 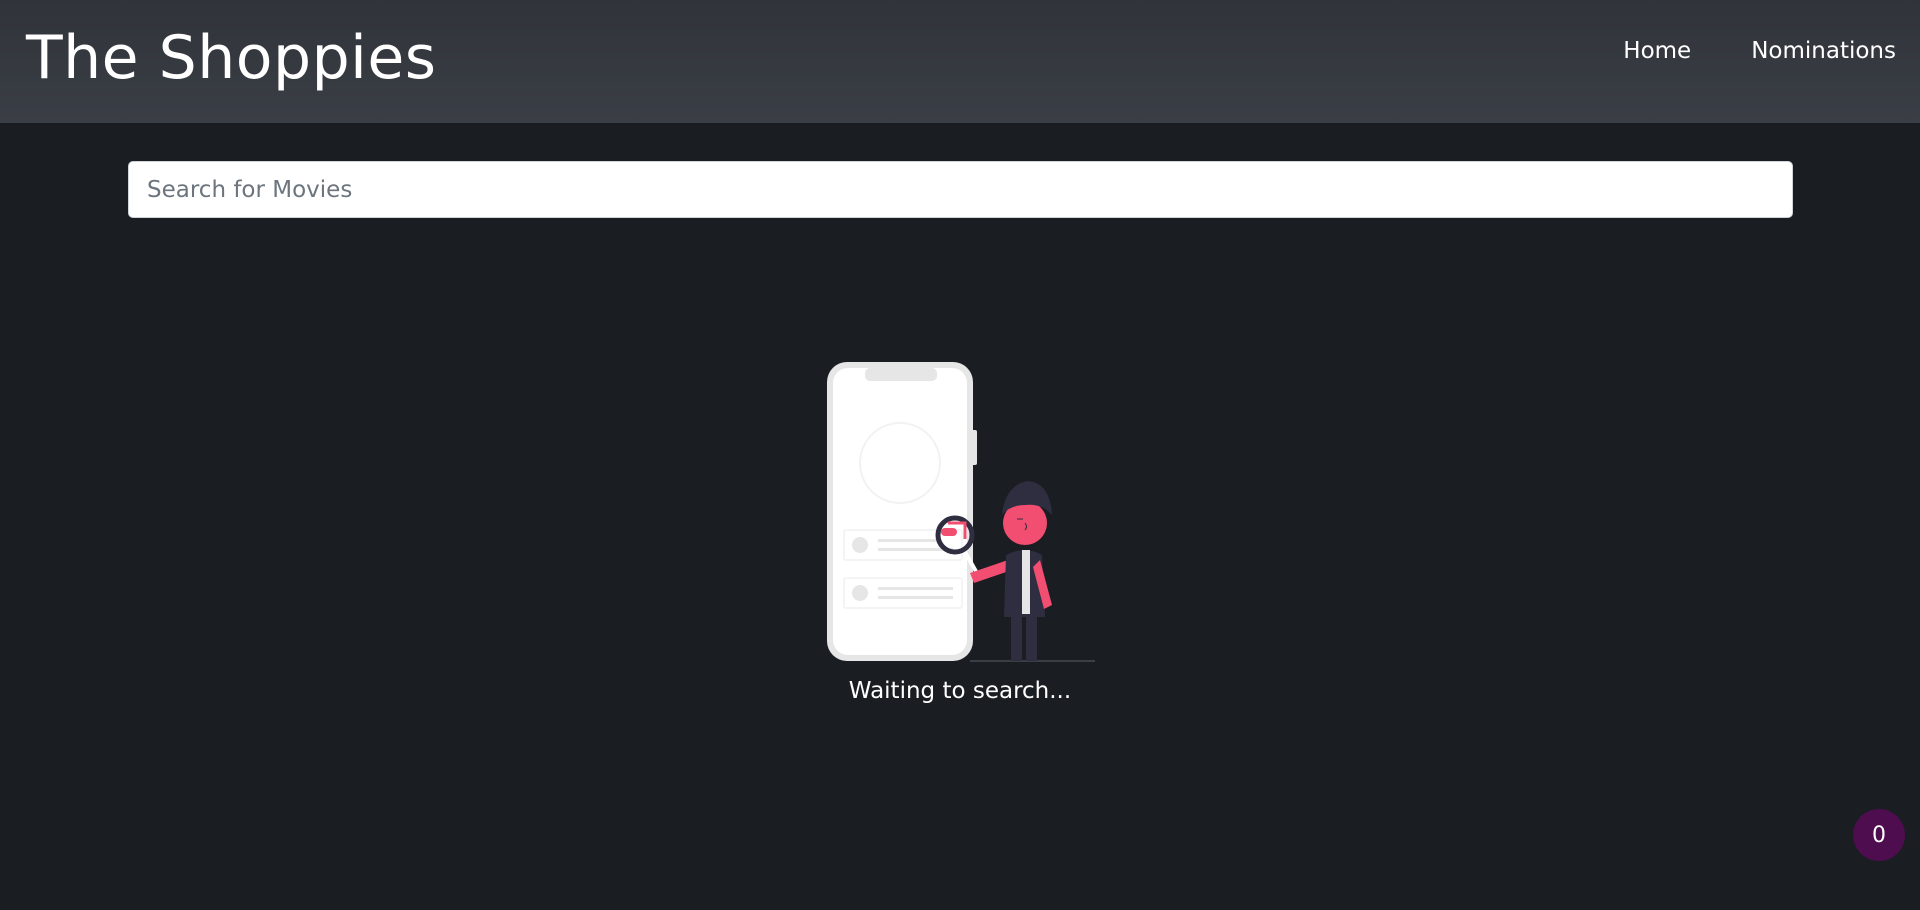 I want to click on phone-search-illustration, so click(x=960, y=510).